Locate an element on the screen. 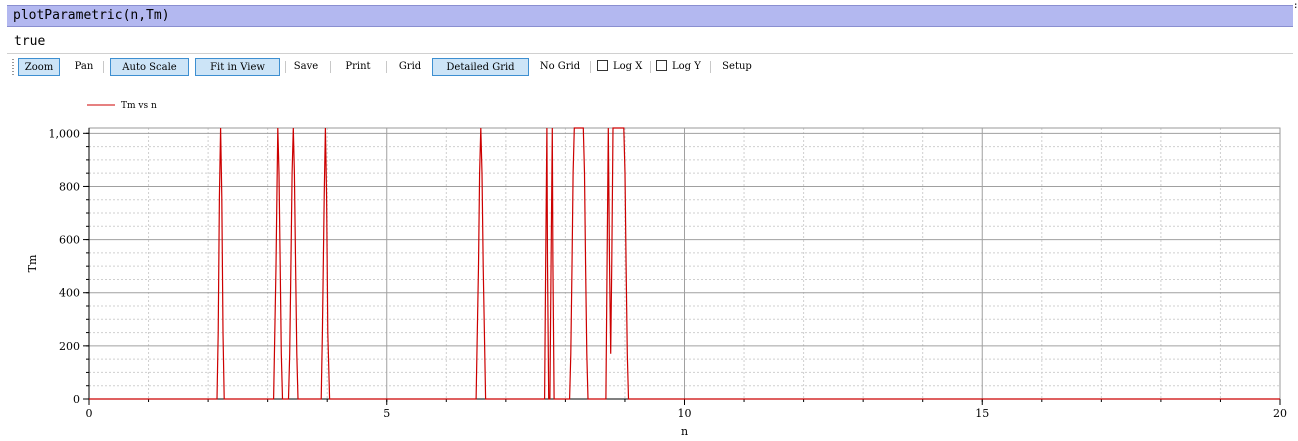  save-button: Save is located at coordinates (306, 67).